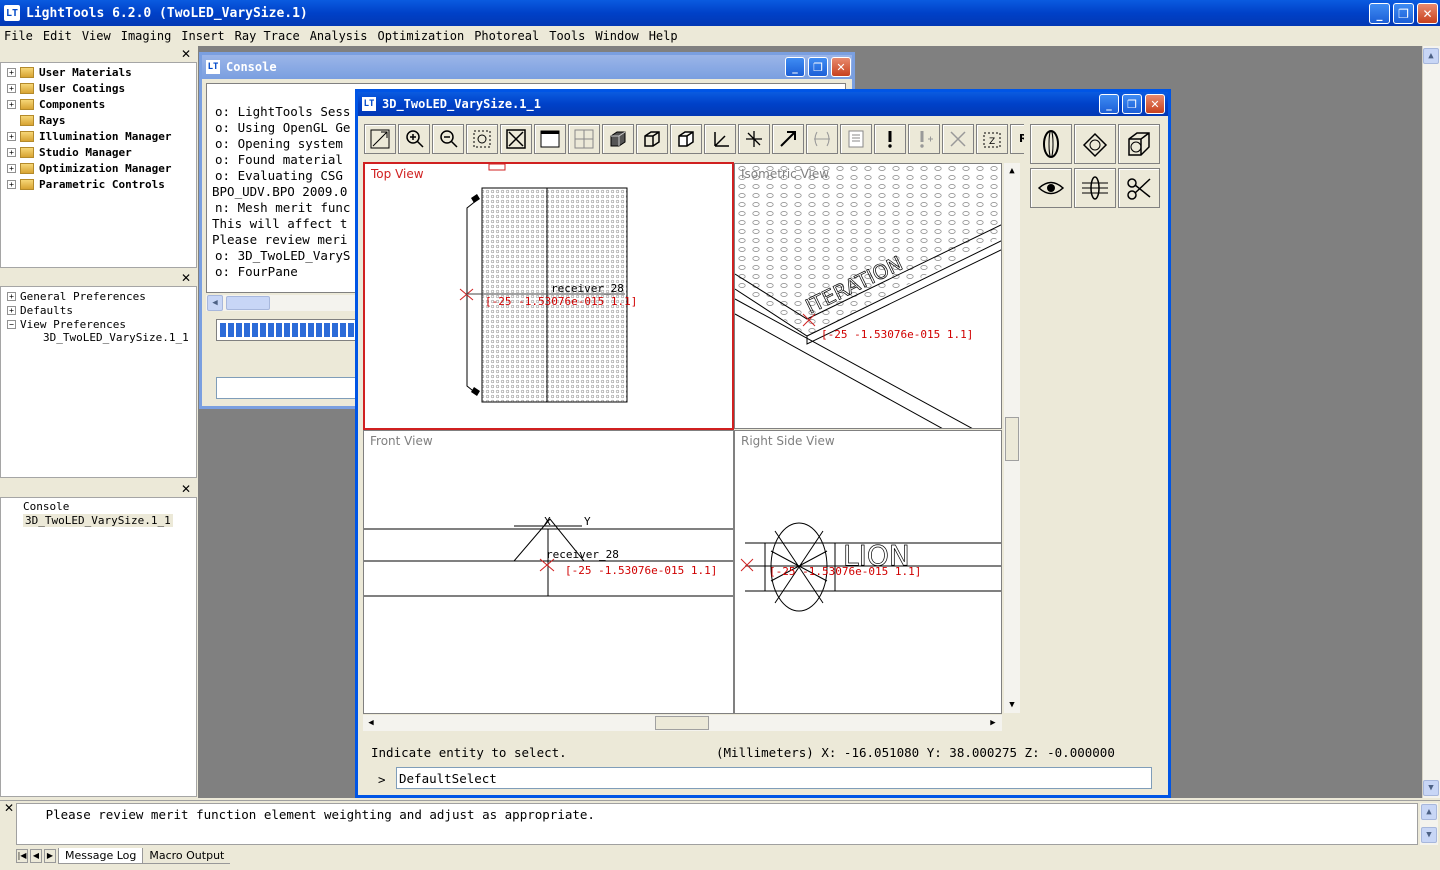 This screenshot has height=870, width=1440. Describe the element at coordinates (339, 36) in the screenshot. I see `menu-analysis: Analysis` at that location.